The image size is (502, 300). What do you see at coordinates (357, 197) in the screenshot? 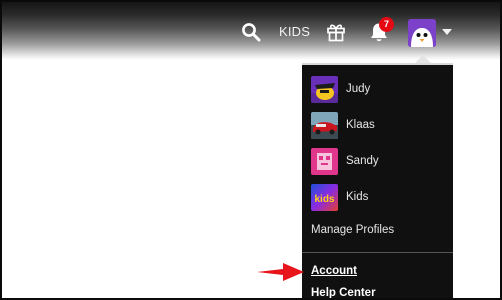
I see `profile-name: Kids` at bounding box center [357, 197].